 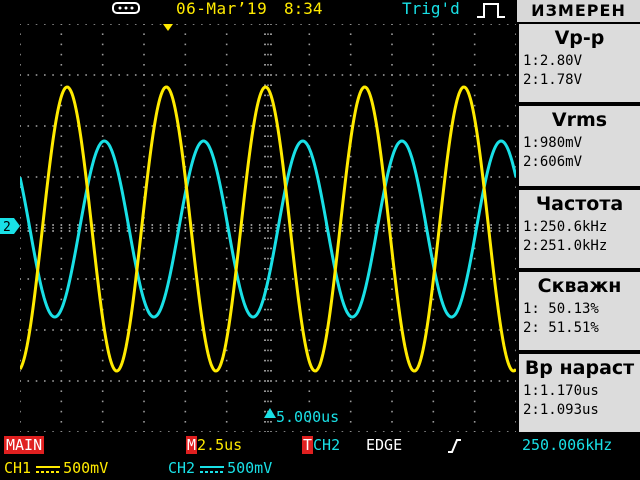 I want to click on measure-panel-vpp: Vp-p 1:2.80V 2:1.78V, so click(x=579, y=63).